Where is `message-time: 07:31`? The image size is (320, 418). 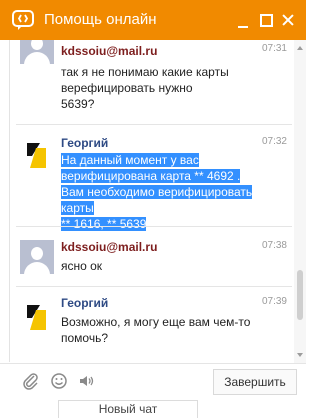
message-time: 07:31 is located at coordinates (274, 48).